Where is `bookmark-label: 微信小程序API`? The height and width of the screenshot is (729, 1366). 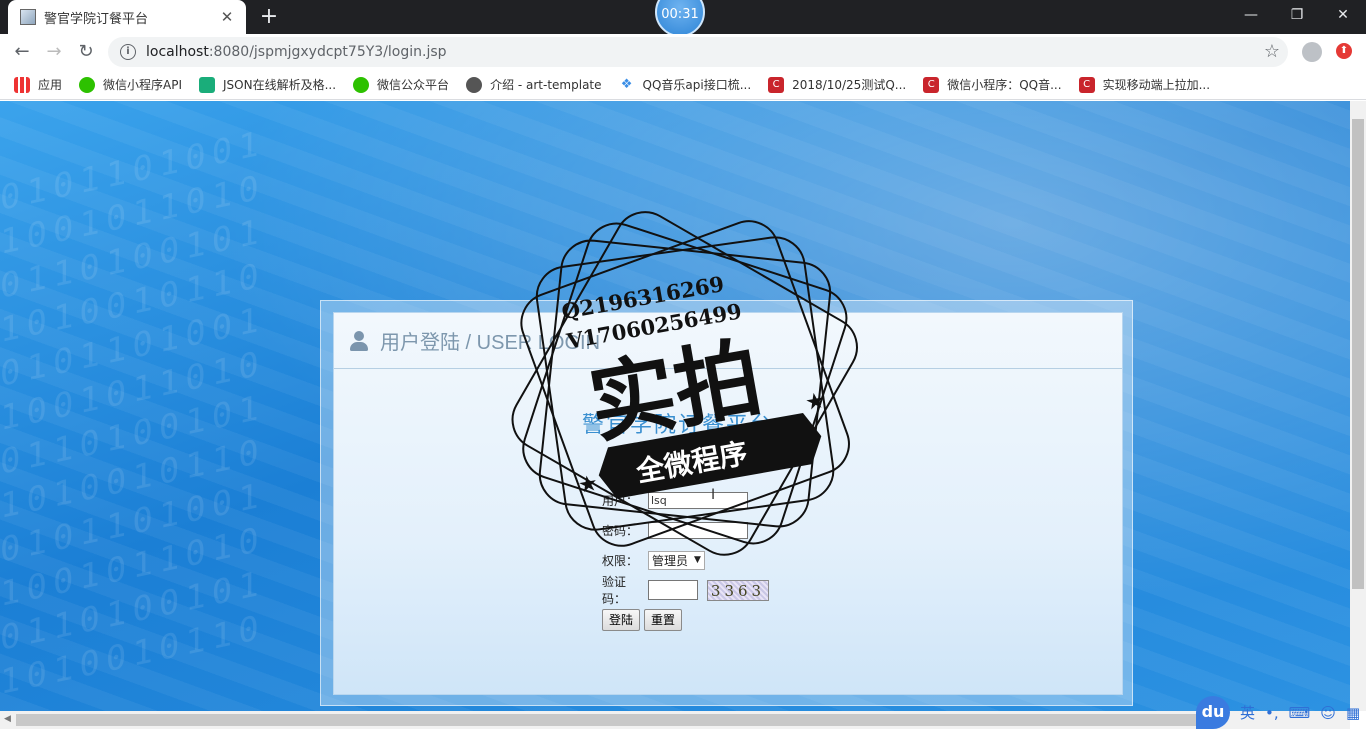 bookmark-label: 微信小程序API is located at coordinates (143, 85).